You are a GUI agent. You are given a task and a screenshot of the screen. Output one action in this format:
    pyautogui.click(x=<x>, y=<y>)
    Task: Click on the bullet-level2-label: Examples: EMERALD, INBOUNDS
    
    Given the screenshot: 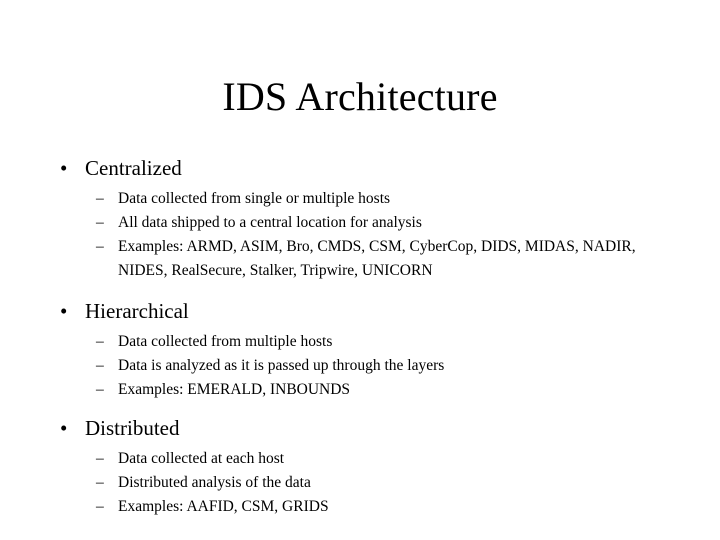 What is the action you would take?
    pyautogui.click(x=234, y=389)
    